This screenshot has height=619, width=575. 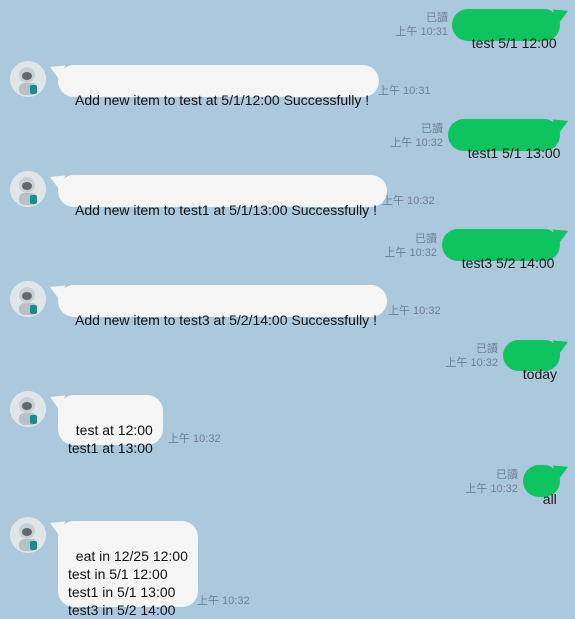 What do you see at coordinates (508, 263) in the screenshot?
I see `message-text: test3 5/2 14:00` at bounding box center [508, 263].